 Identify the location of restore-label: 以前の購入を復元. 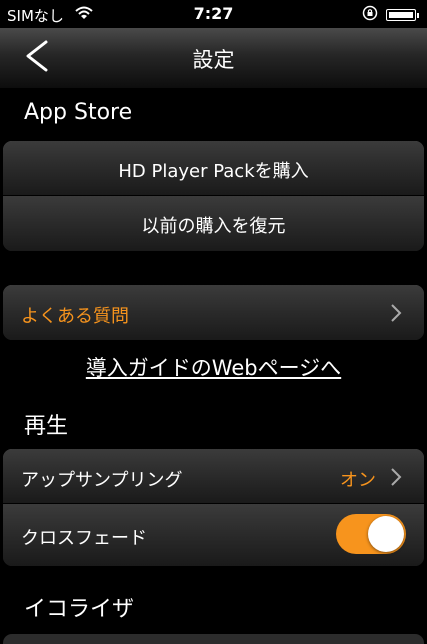
(213, 226).